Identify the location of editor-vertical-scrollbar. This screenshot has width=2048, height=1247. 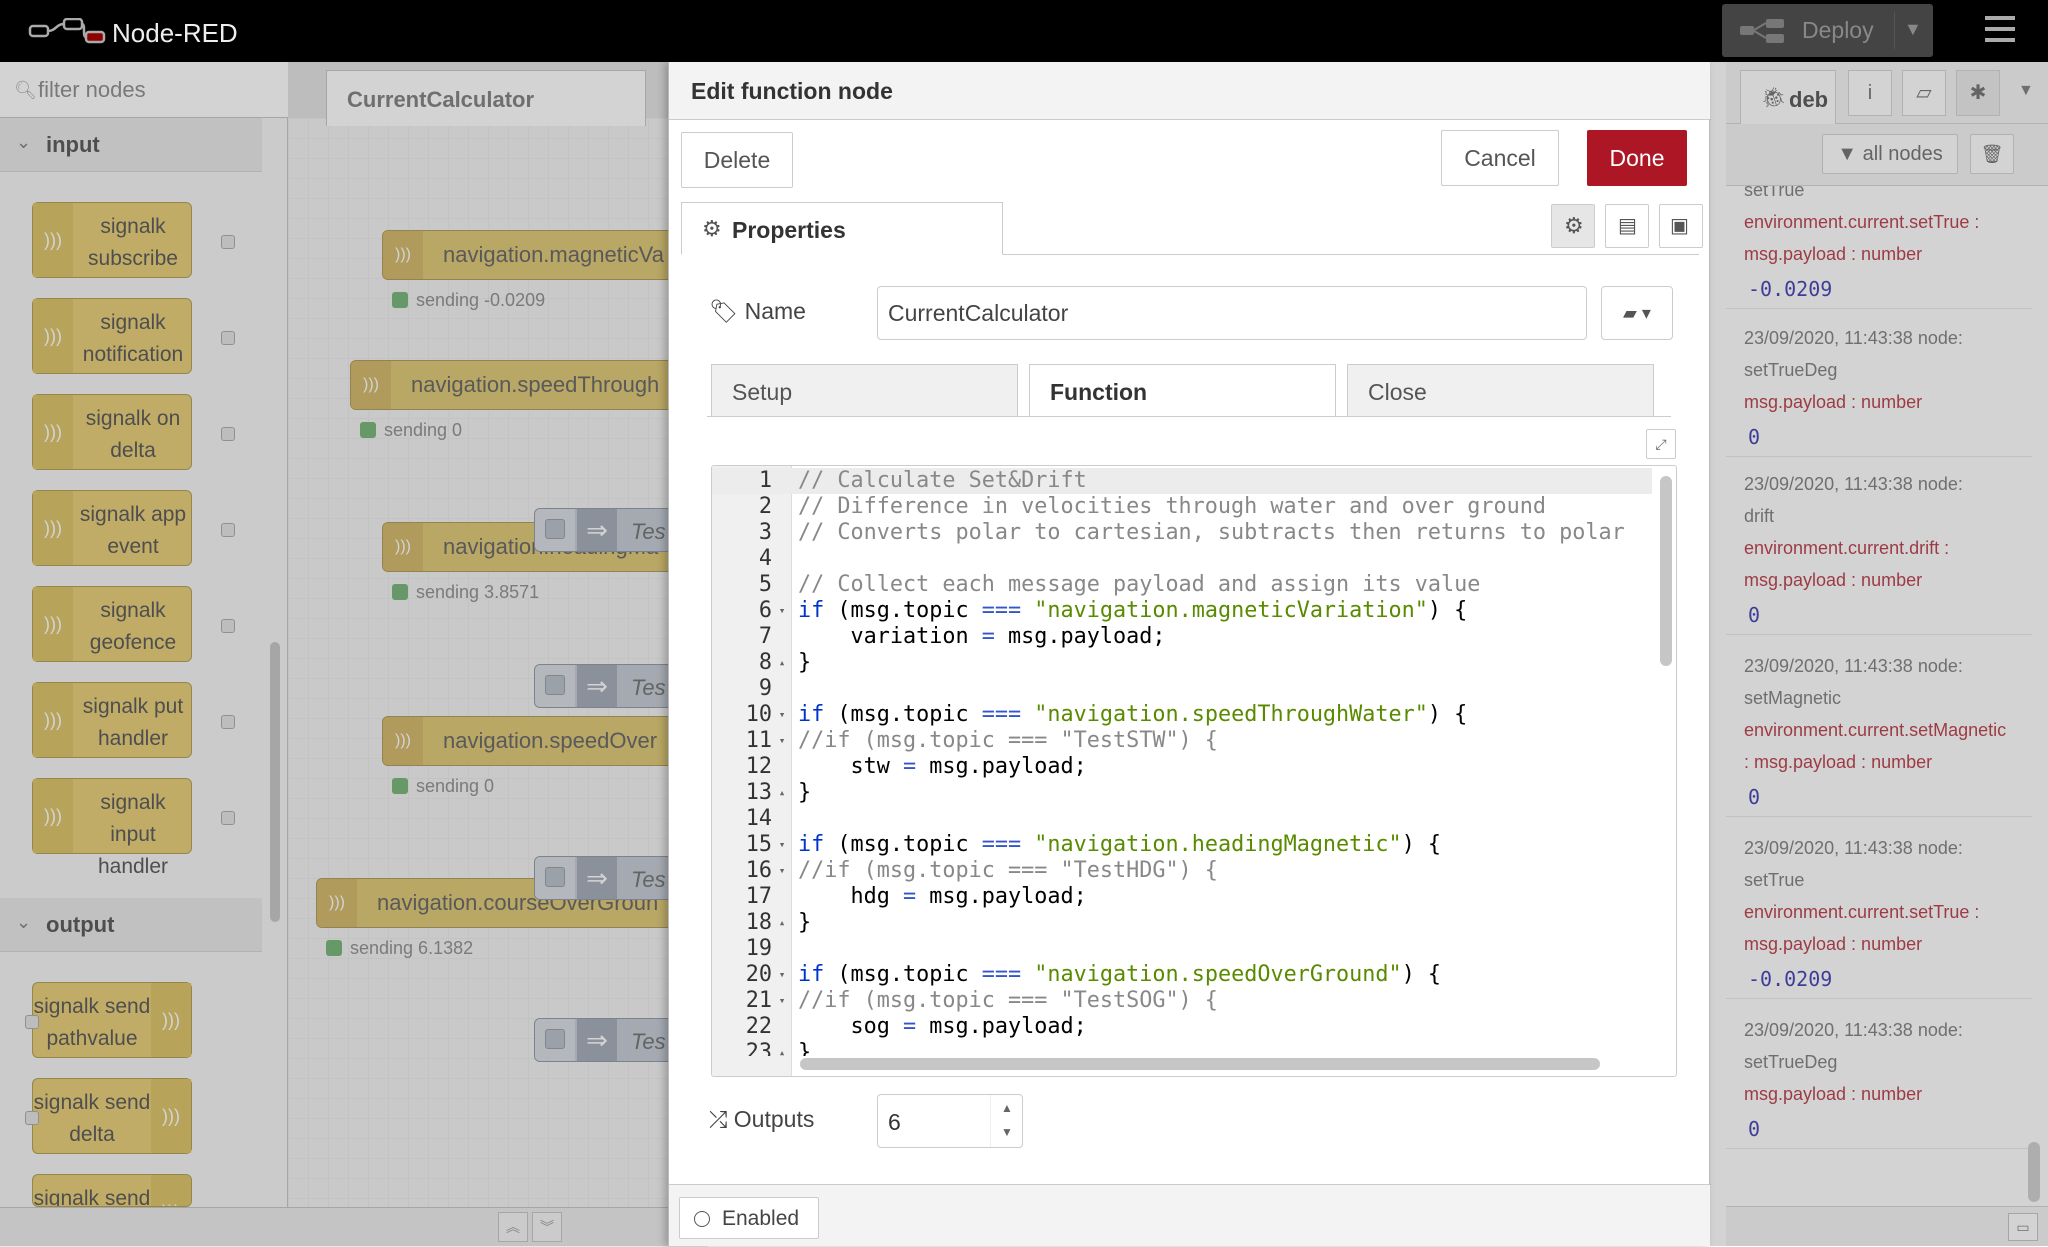
(1666, 571).